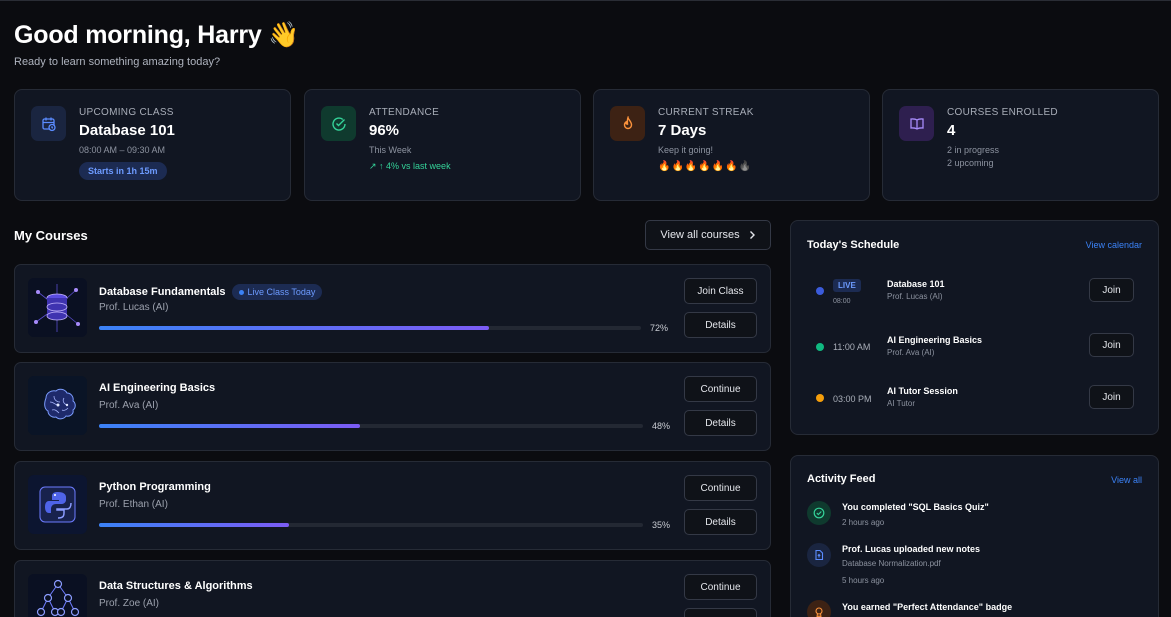 Image resolution: width=1171 pixels, height=617 pixels. Describe the element at coordinates (129, 603) in the screenshot. I see `course-instructor: Prof. Zoe (AI)` at that location.